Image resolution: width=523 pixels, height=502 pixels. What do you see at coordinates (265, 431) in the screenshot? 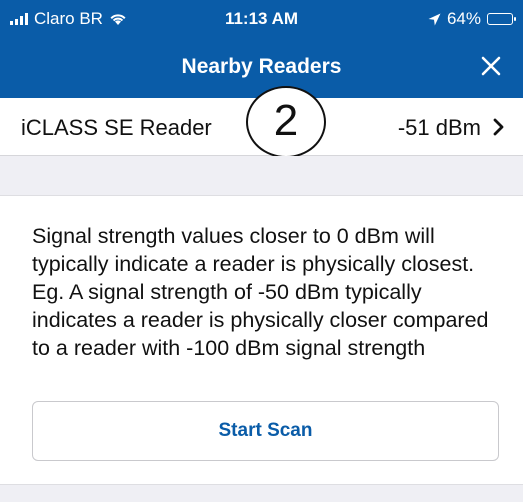
I see `start-scan-button: Start Scan` at bounding box center [265, 431].